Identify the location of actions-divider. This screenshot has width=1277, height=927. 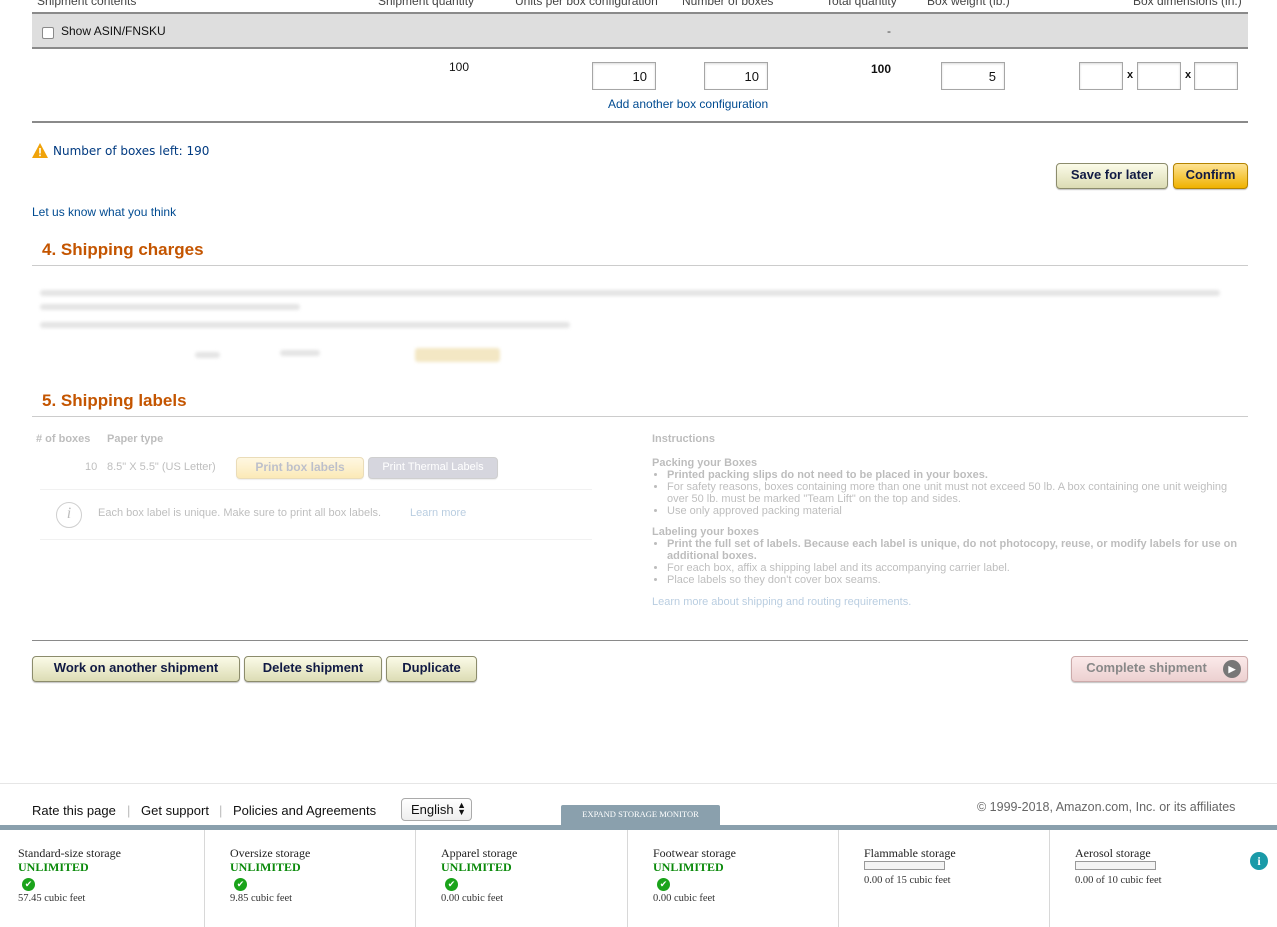
(640, 640).